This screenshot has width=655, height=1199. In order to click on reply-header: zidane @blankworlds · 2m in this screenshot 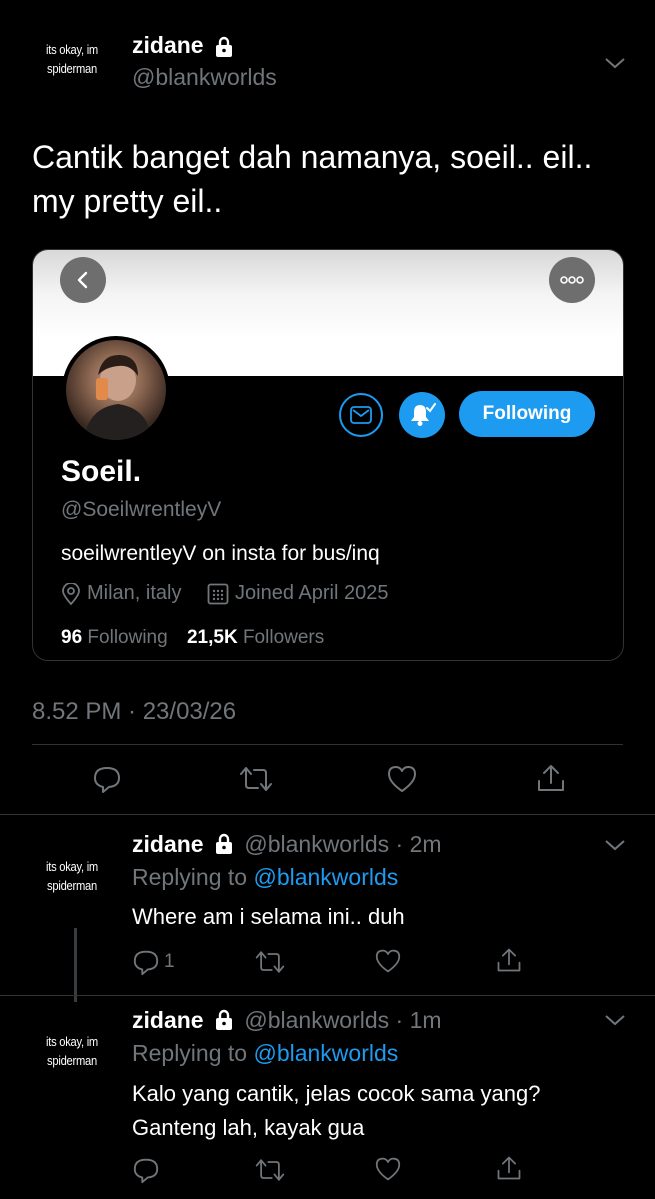, I will do `click(287, 844)`.